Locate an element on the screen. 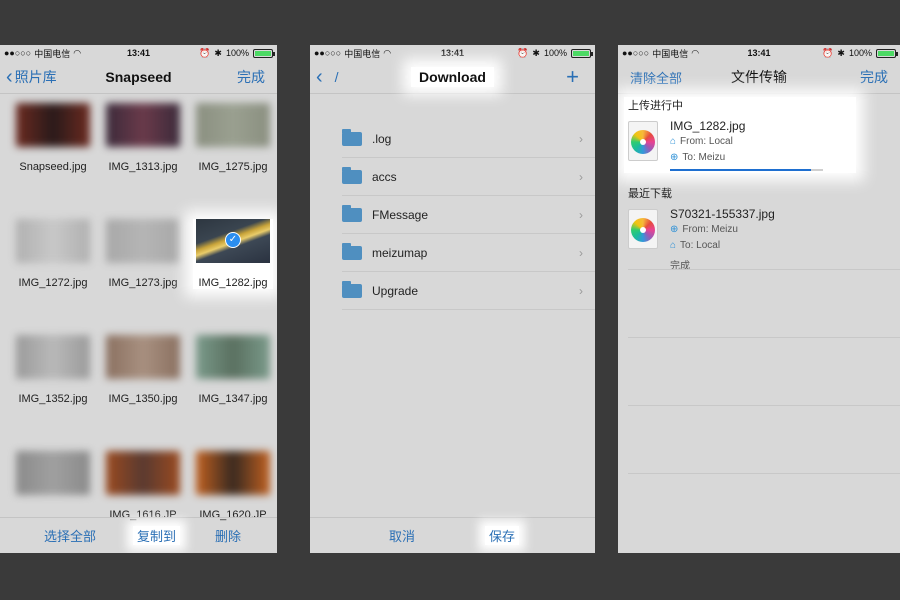  photo-thumbnail: ✓ is located at coordinates (233, 241).